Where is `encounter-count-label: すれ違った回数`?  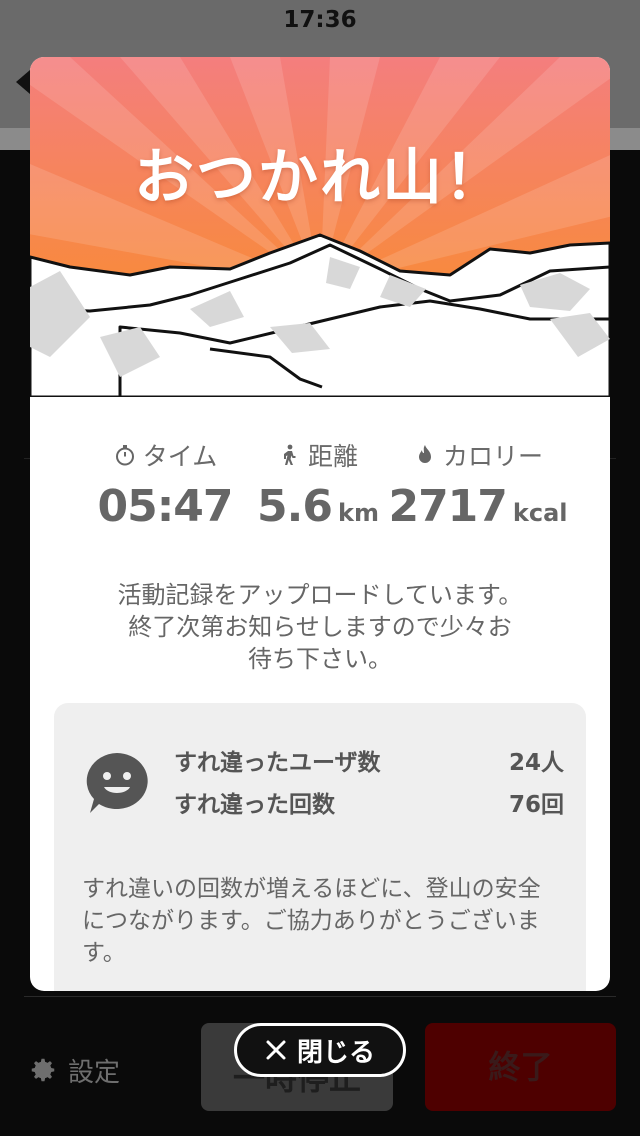
encounter-count-label: すれ違った回数 is located at coordinates (254, 805).